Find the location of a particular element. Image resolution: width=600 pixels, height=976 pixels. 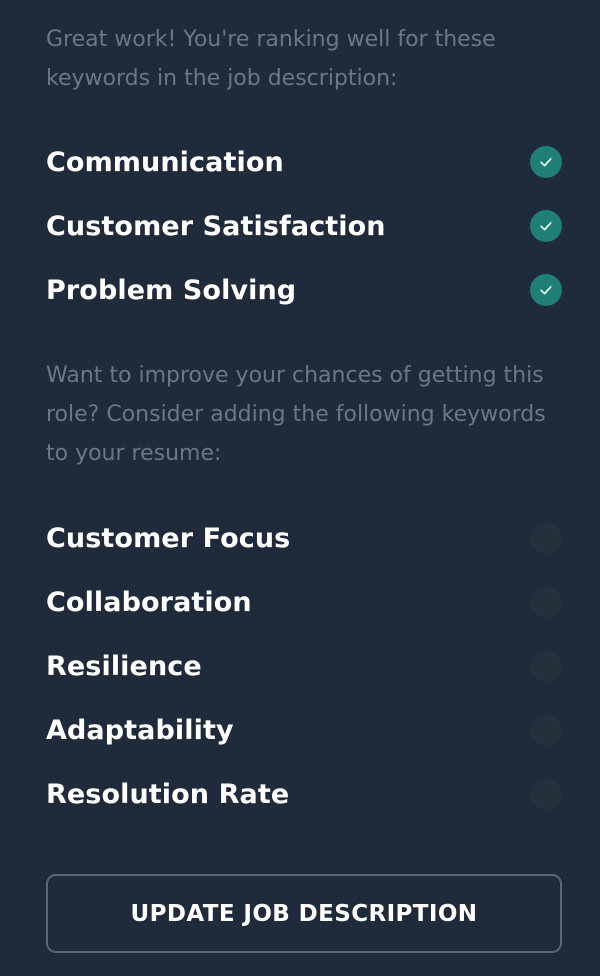

keyword-label: Resolution Rate is located at coordinates (168, 794).